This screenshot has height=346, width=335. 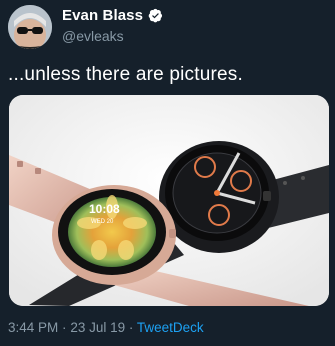 What do you see at coordinates (102, 15) in the screenshot?
I see `display-name: Evan Blass` at bounding box center [102, 15].